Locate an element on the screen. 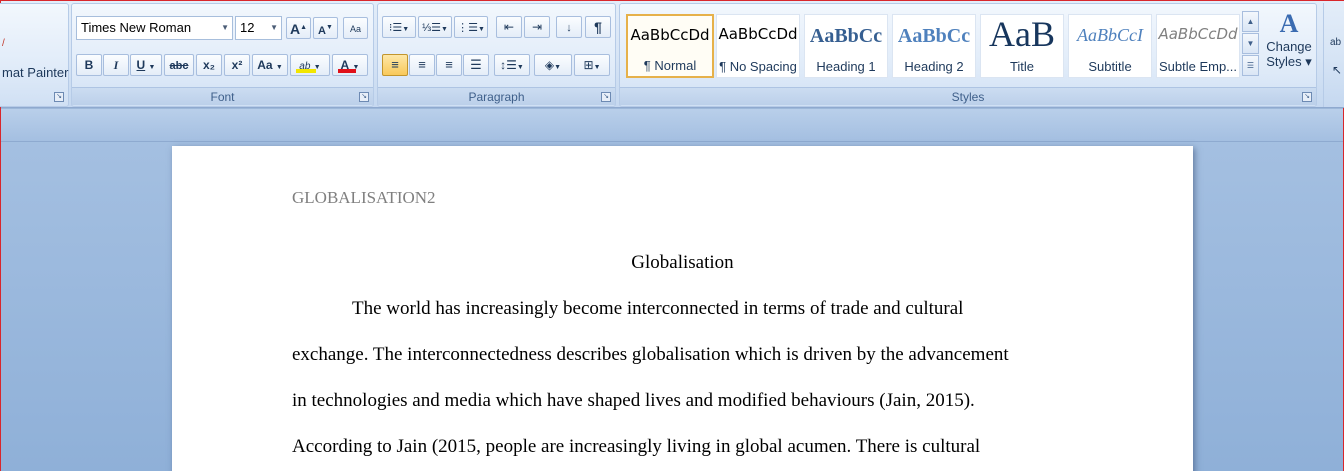  shading-button: ◈▼ is located at coordinates (553, 65).